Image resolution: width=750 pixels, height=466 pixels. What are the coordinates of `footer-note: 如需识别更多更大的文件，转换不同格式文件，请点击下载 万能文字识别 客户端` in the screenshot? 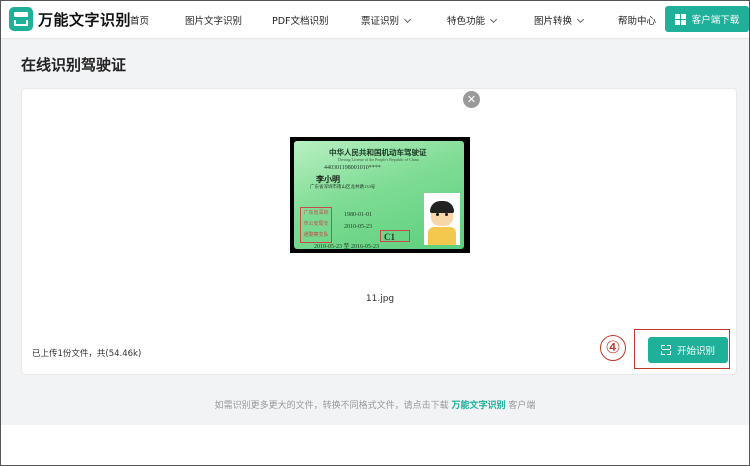 It's located at (375, 406).